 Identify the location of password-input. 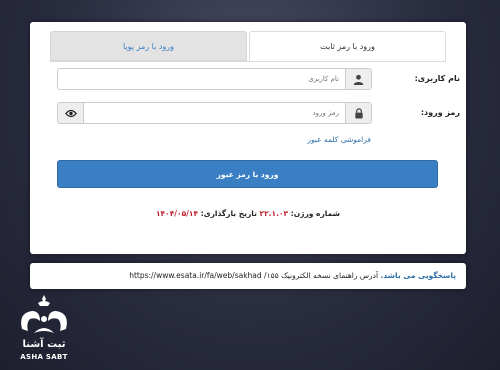
(214, 113).